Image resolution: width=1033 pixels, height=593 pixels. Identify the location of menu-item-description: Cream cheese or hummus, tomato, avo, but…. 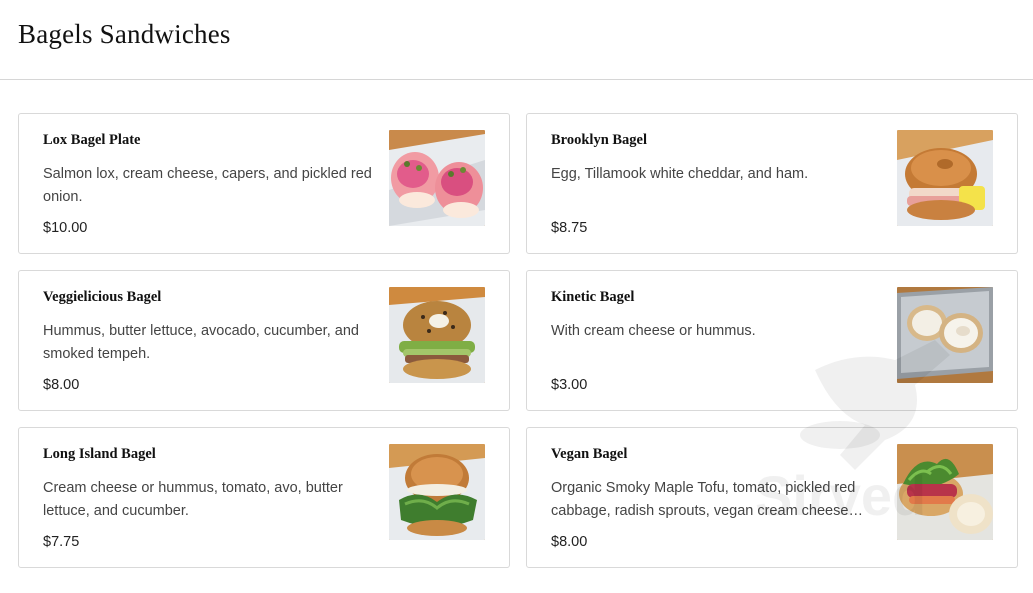
(193, 499).